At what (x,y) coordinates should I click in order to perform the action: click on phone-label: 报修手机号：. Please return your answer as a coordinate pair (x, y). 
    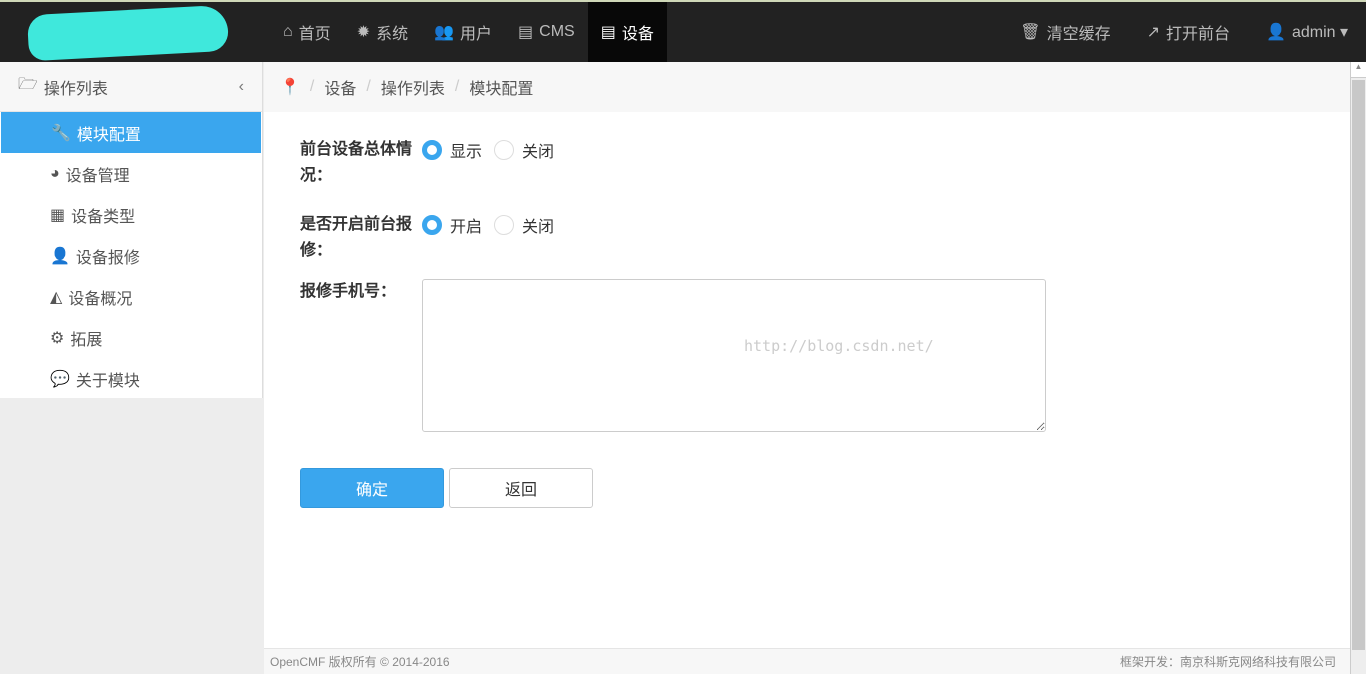
    Looking at the image, I should click on (348, 291).